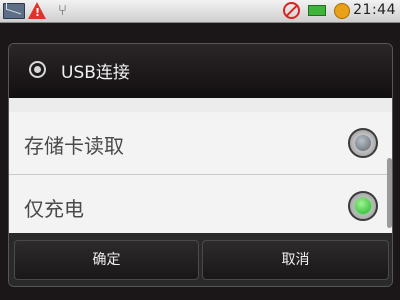 The height and width of the screenshot is (300, 400). What do you see at coordinates (54, 209) in the screenshot?
I see `option-label-charge-only: 仅充电` at bounding box center [54, 209].